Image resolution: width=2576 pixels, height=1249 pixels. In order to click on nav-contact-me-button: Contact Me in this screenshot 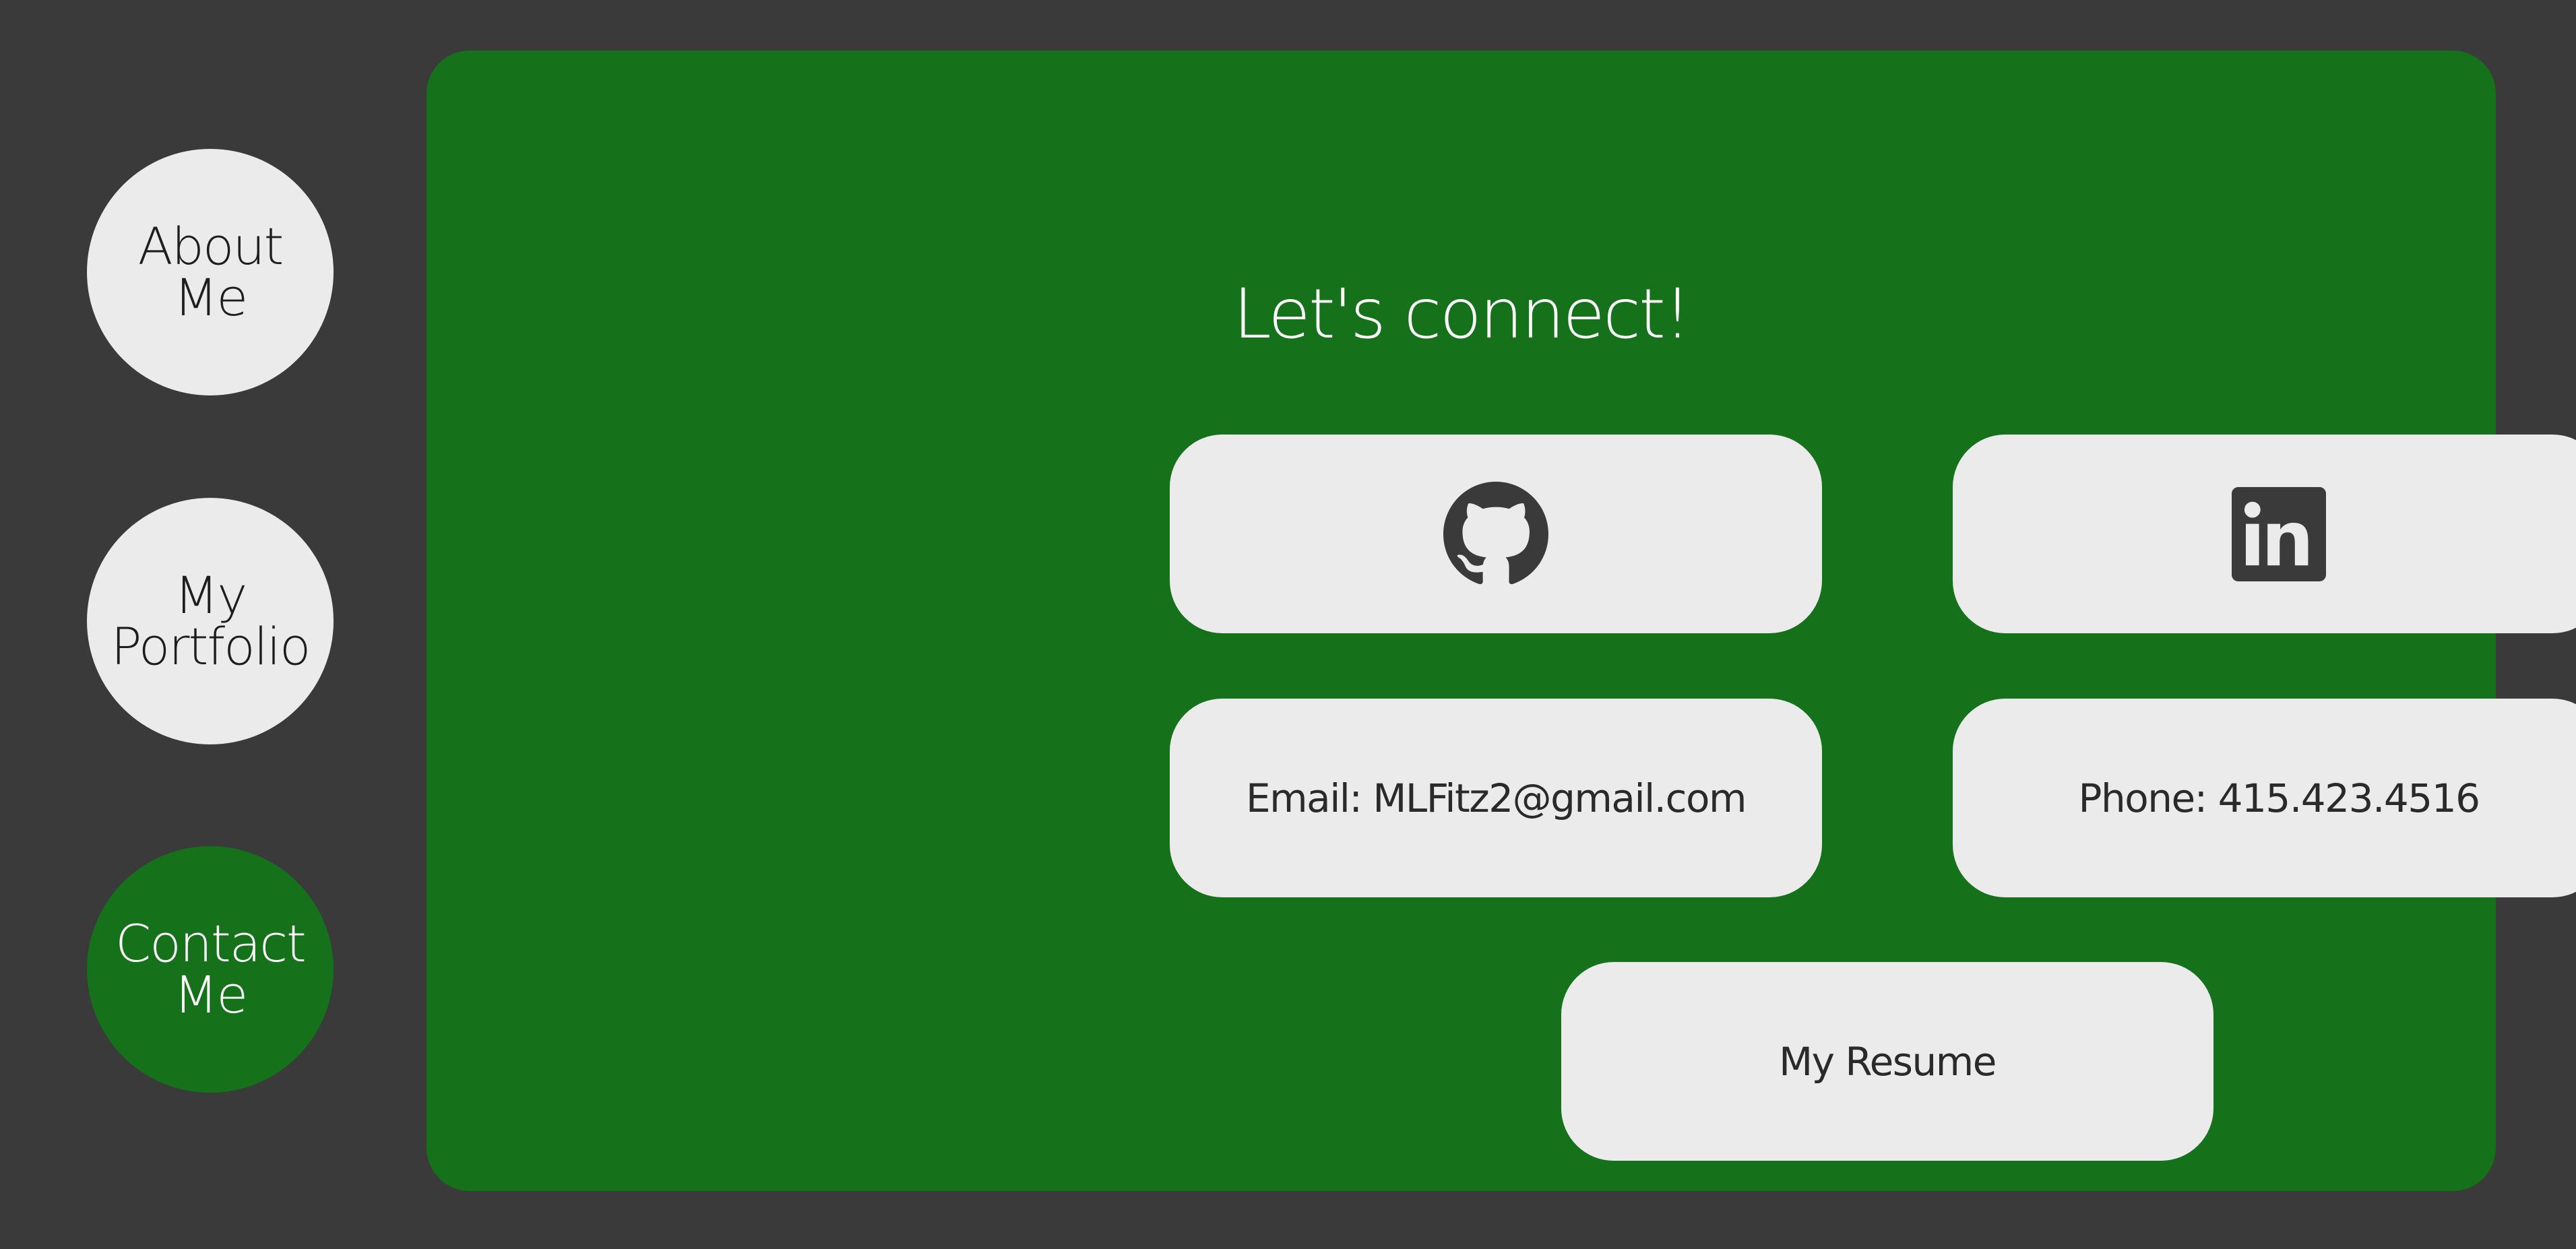, I will do `click(210, 969)`.